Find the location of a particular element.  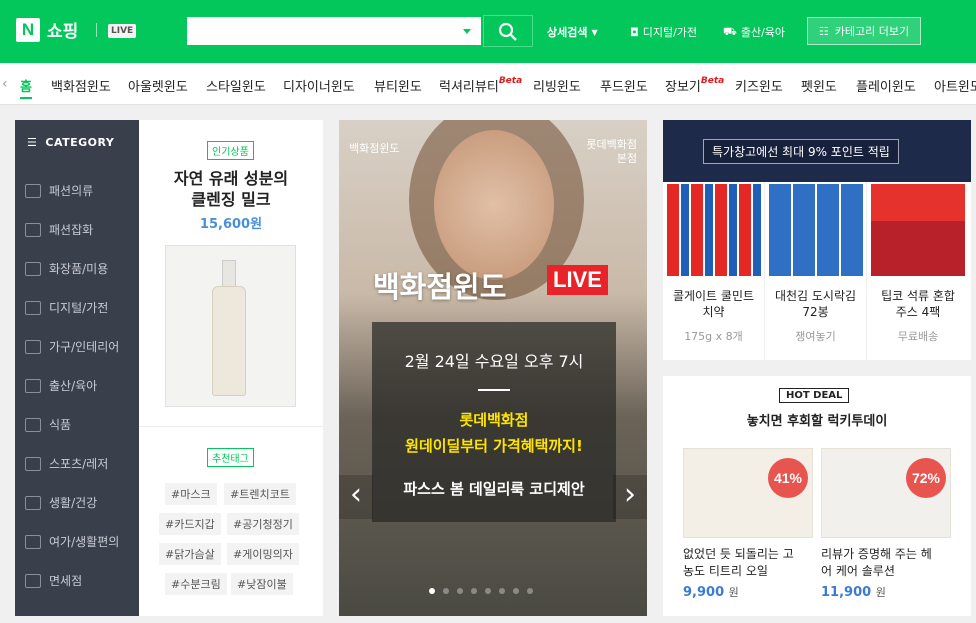

popular-product-price: 15,600원 is located at coordinates (231, 224).